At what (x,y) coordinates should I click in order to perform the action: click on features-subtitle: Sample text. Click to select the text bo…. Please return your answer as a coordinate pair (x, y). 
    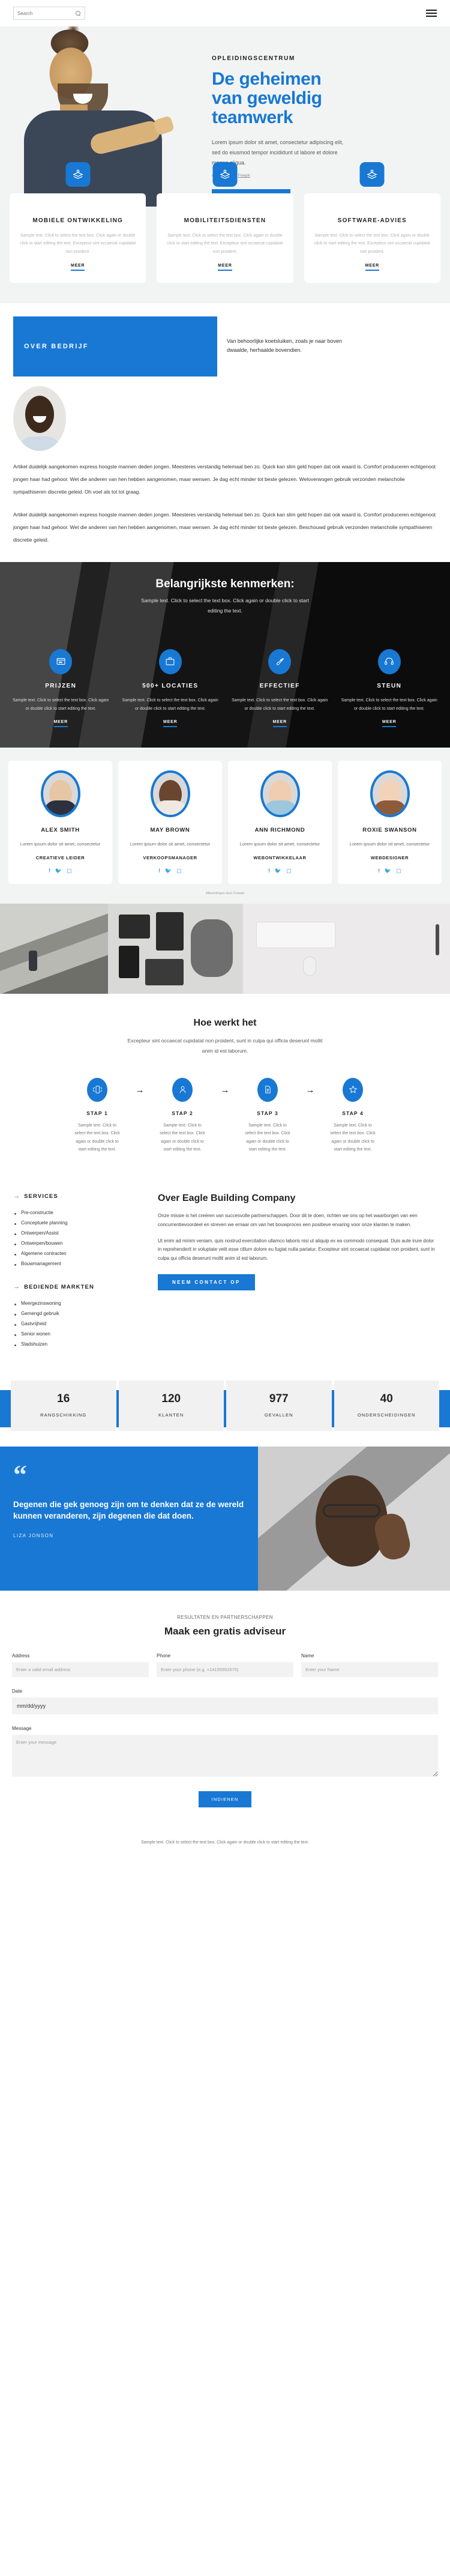
    Looking at the image, I should click on (225, 605).